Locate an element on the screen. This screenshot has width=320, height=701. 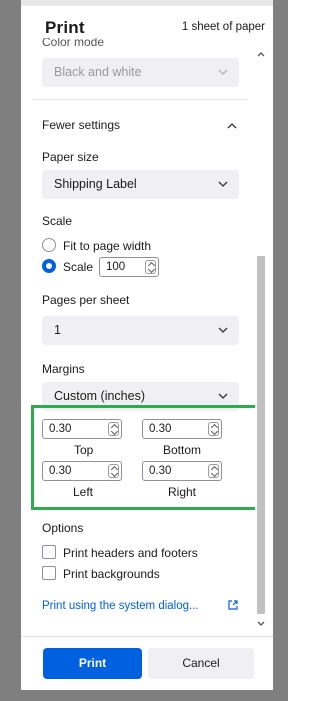
backgrounds-checkbox is located at coordinates (49, 573).